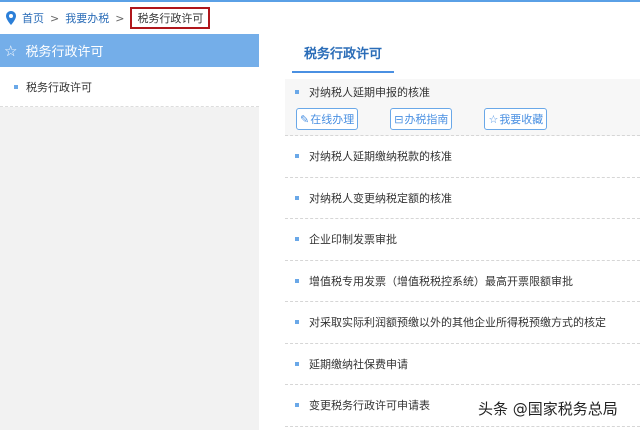  What do you see at coordinates (462, 157) in the screenshot?
I see `list-item: 对纳税人延期缴纳税款的核准` at bounding box center [462, 157].